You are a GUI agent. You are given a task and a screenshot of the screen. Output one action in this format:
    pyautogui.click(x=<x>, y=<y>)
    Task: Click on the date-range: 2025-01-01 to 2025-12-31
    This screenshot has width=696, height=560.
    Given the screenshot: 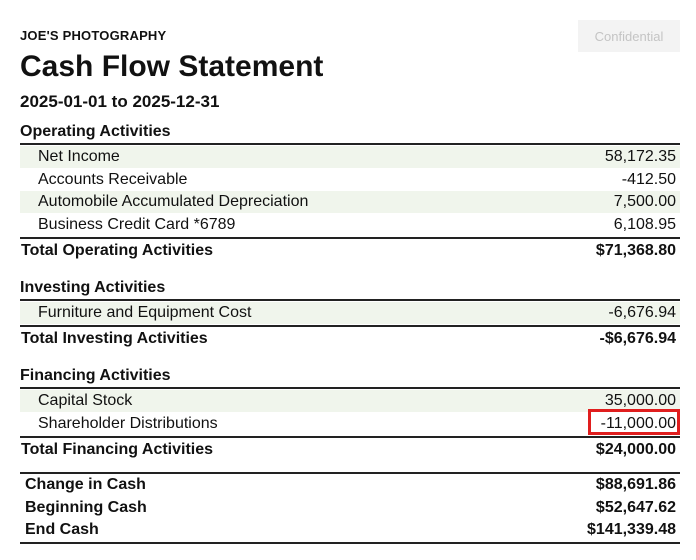 What is the action you would take?
    pyautogui.click(x=120, y=101)
    